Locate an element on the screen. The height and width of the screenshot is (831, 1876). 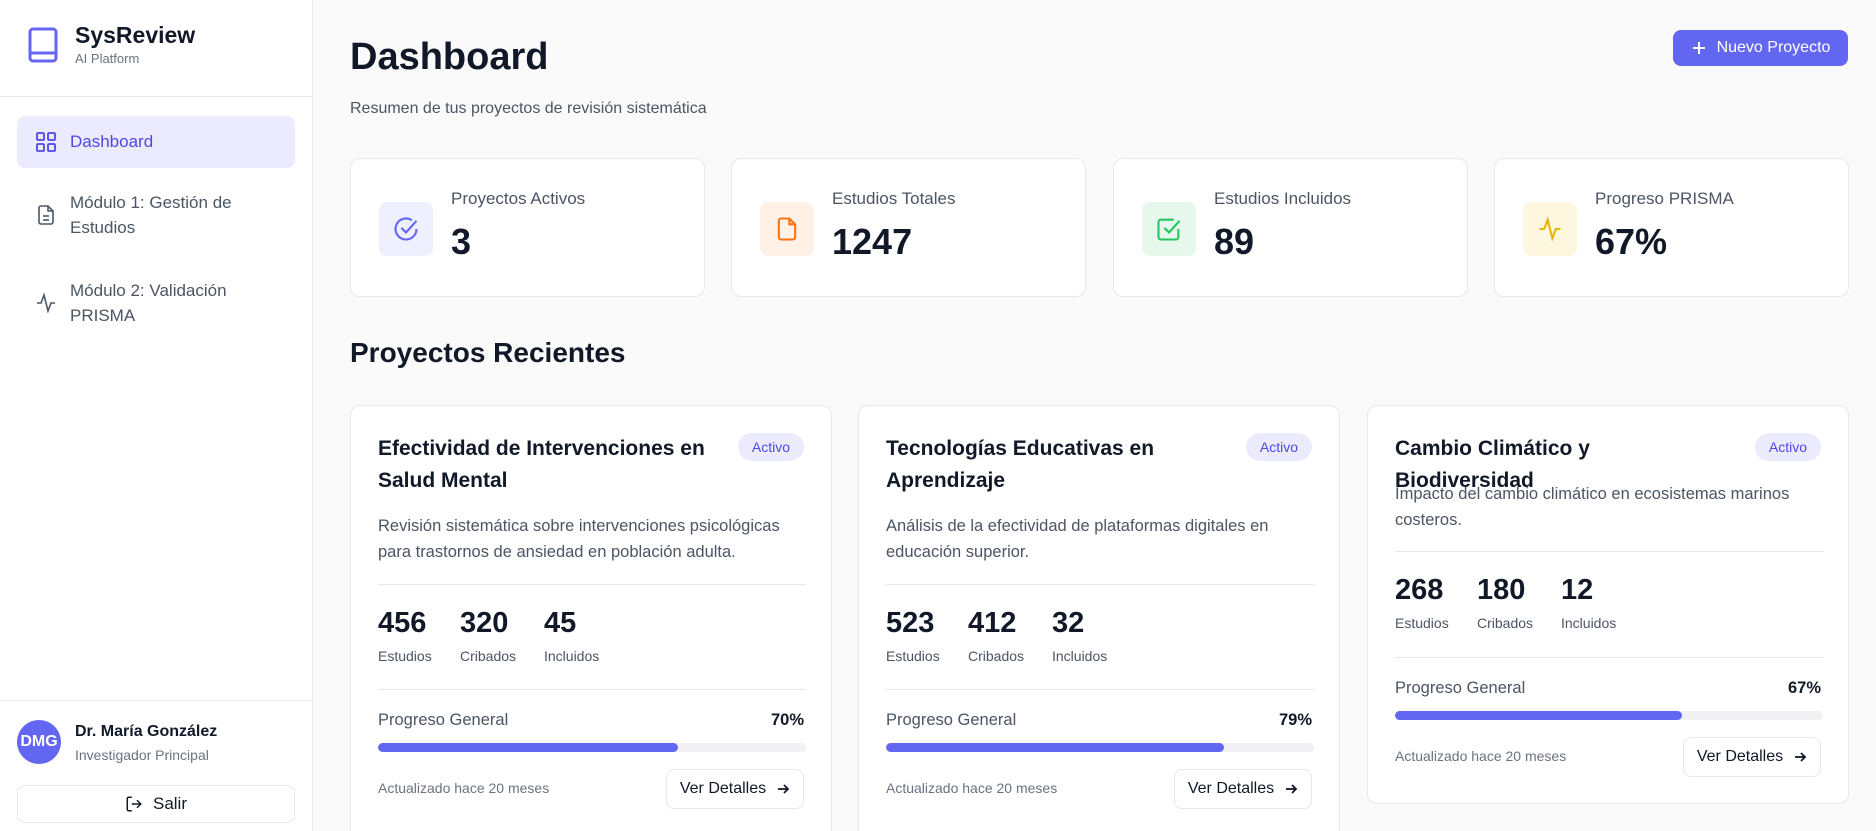
new-project-button: Nuevo Proyecto is located at coordinates (1760, 48).